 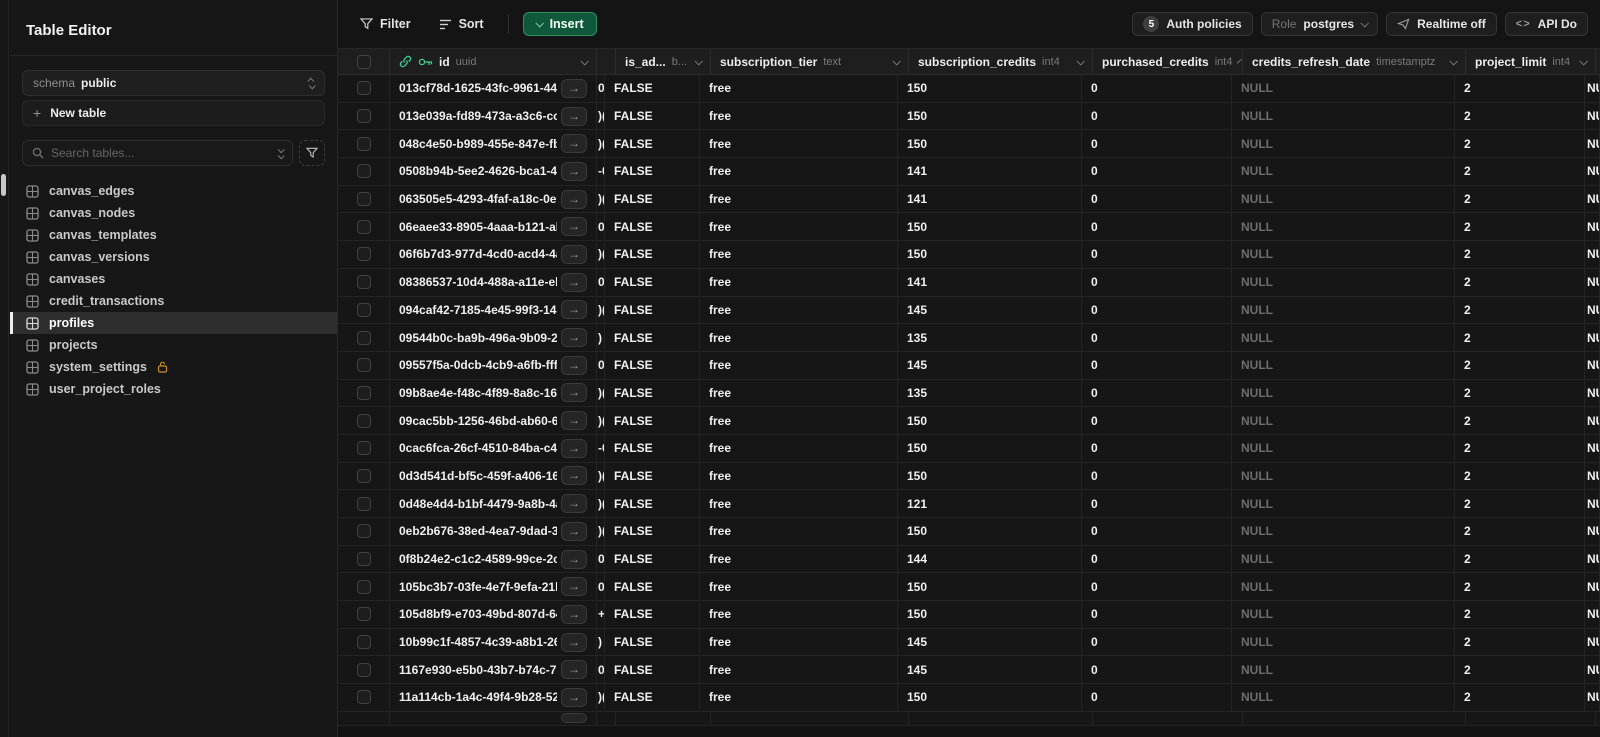 What do you see at coordinates (281, 152) in the screenshot?
I see `chevrons-down-icon` at bounding box center [281, 152].